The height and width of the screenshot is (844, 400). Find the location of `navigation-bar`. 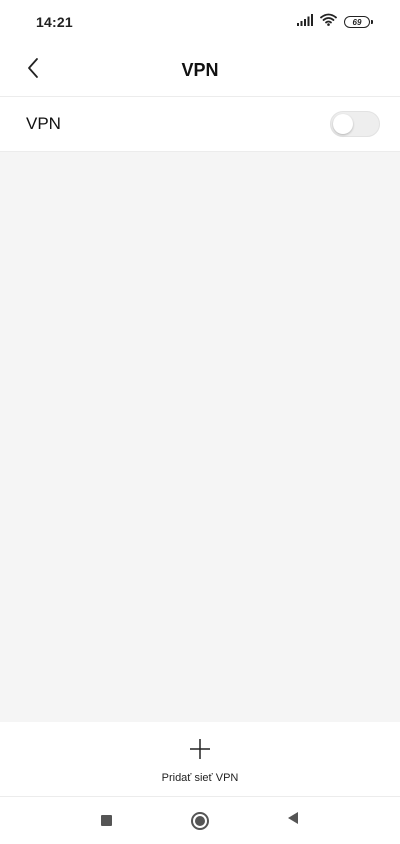

navigation-bar is located at coordinates (200, 820).